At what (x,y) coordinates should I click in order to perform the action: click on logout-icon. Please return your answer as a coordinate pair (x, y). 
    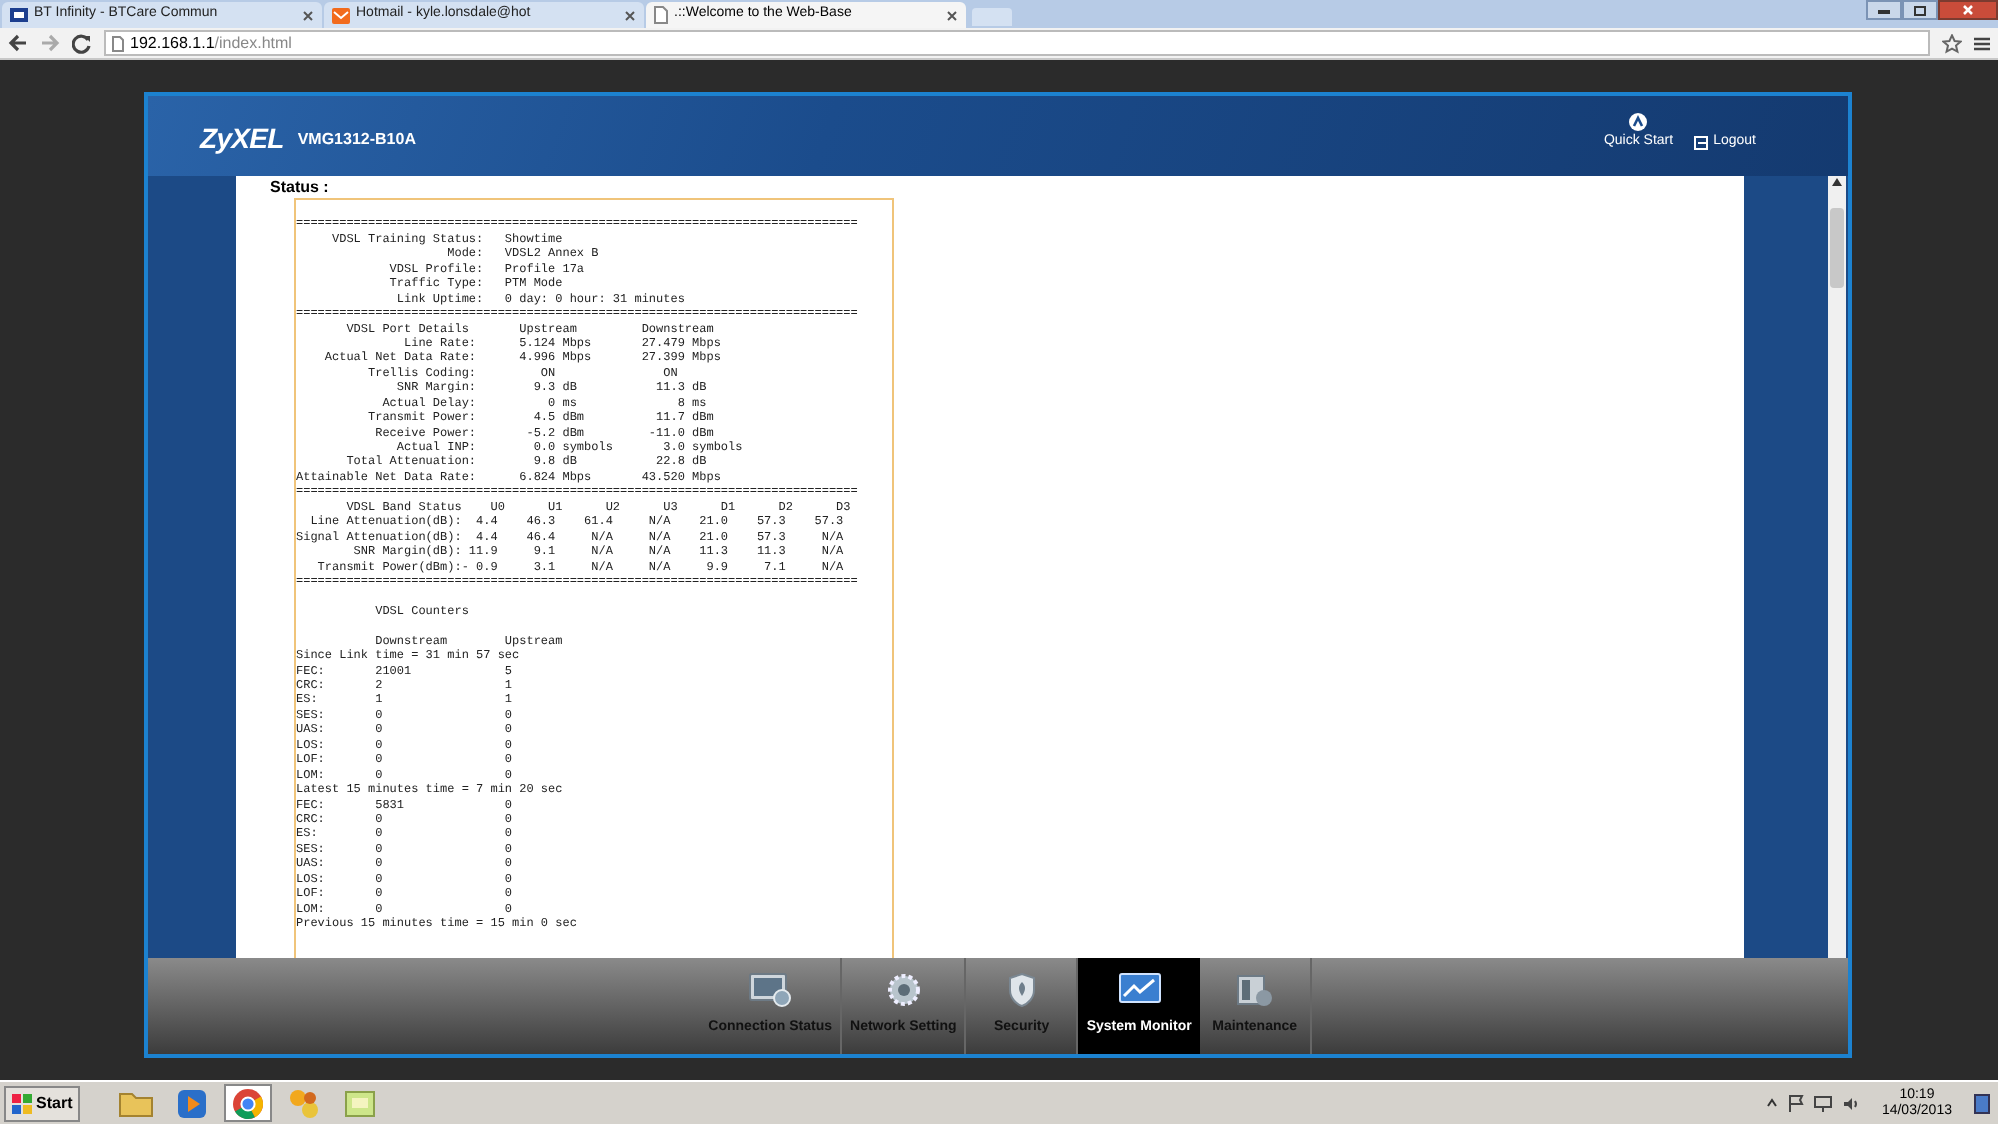
    Looking at the image, I should click on (1700, 142).